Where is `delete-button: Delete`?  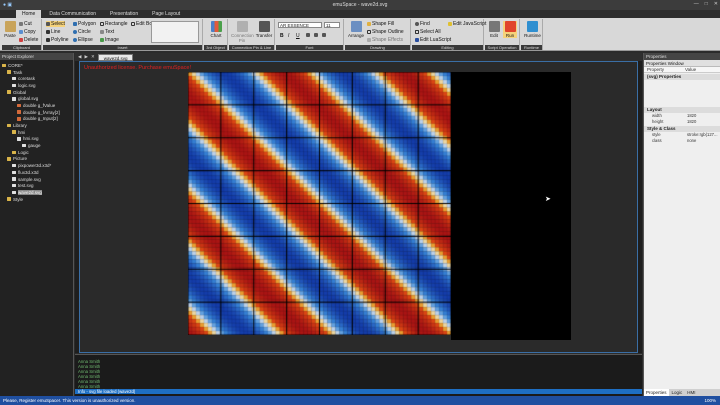
delete-button: Delete is located at coordinates (28, 40).